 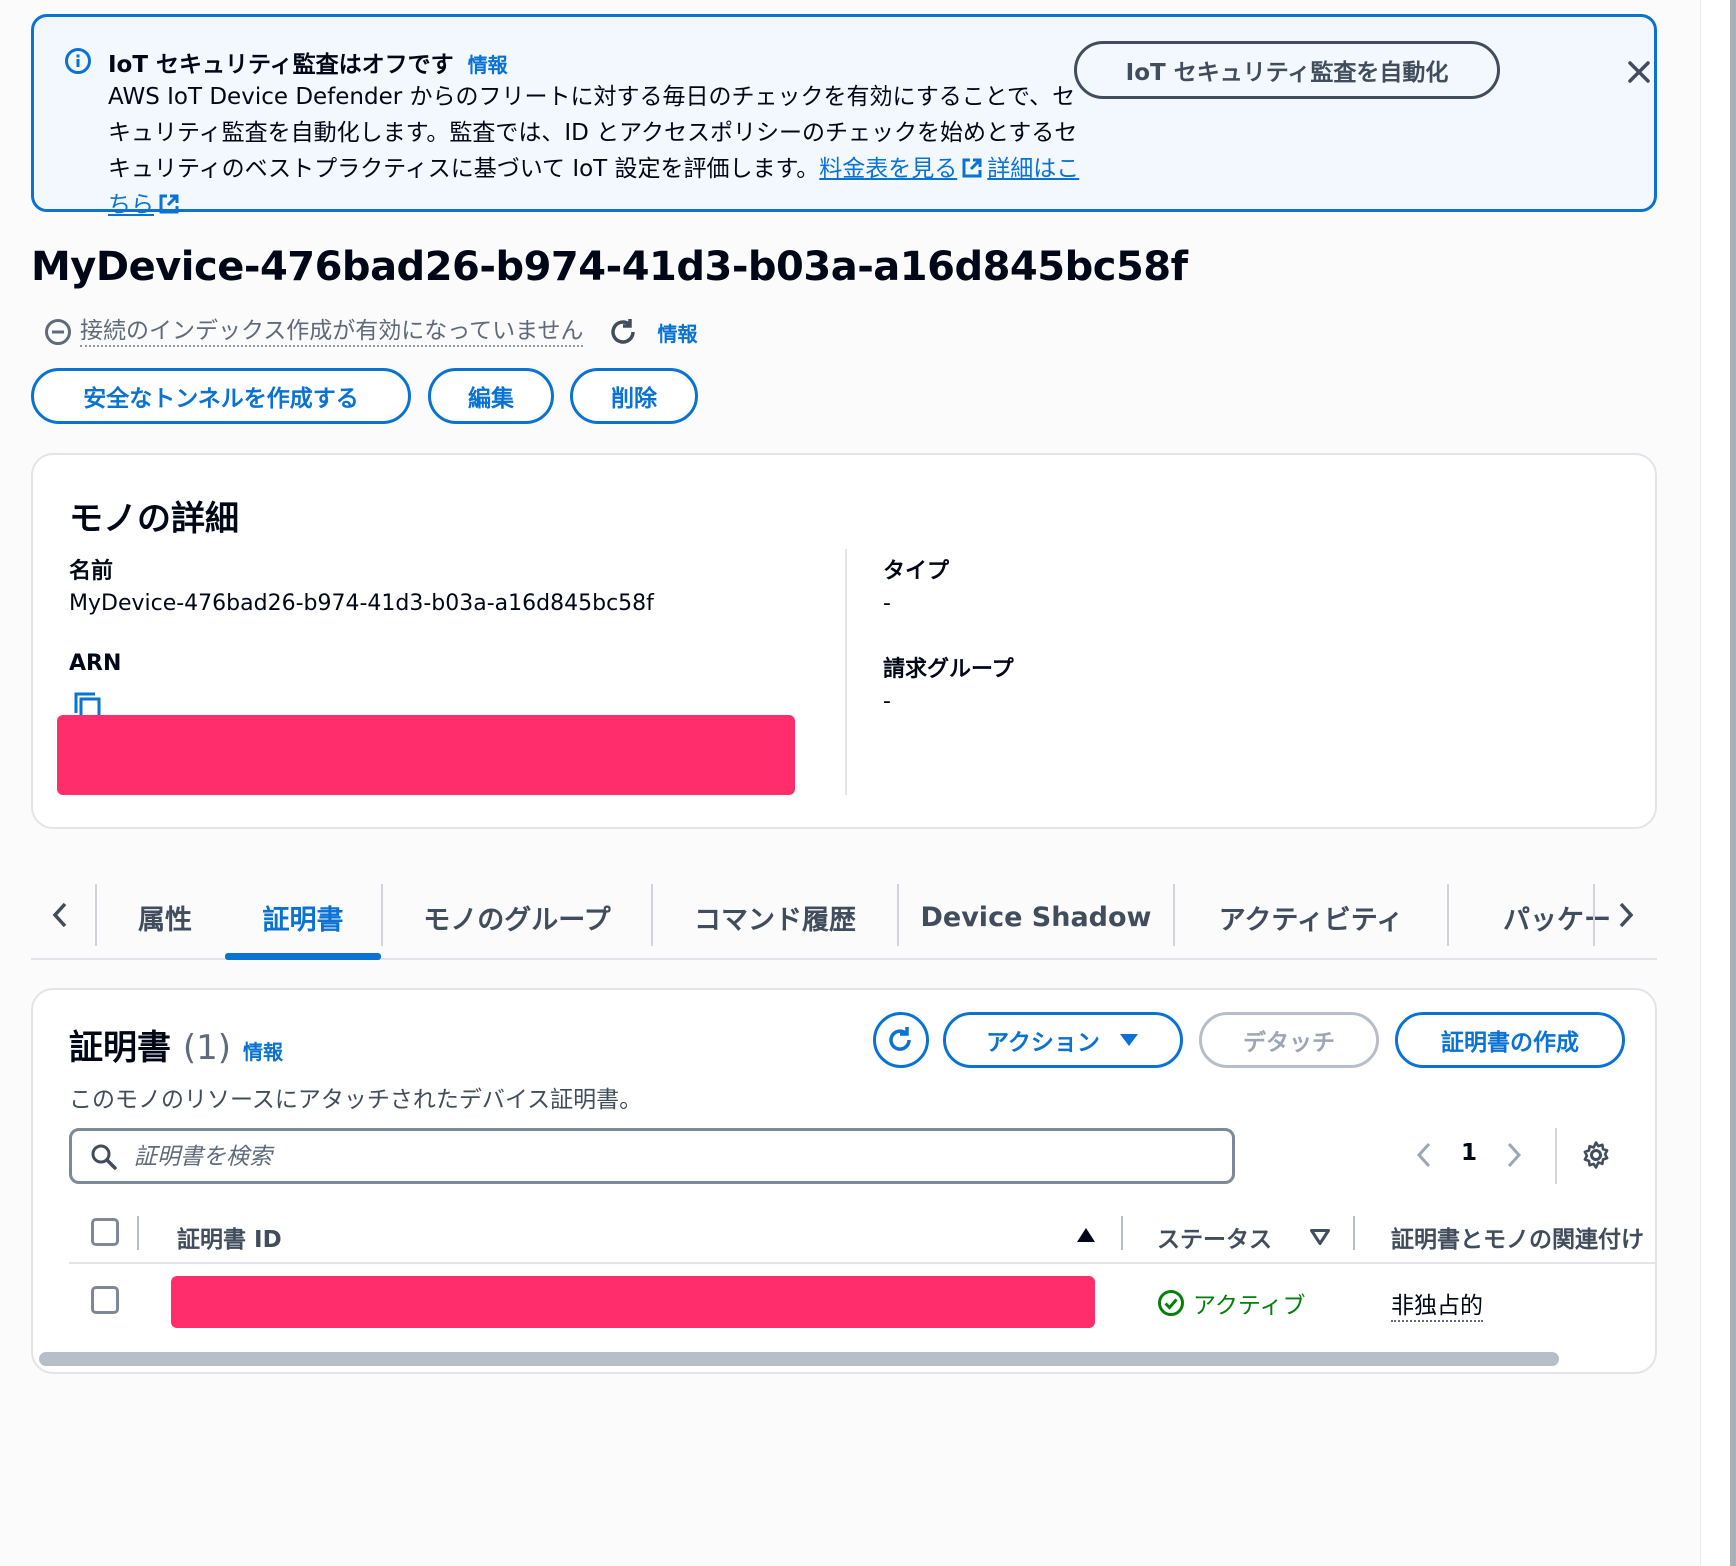 I want to click on billing-group-label: 請求グループ, so click(x=948, y=669).